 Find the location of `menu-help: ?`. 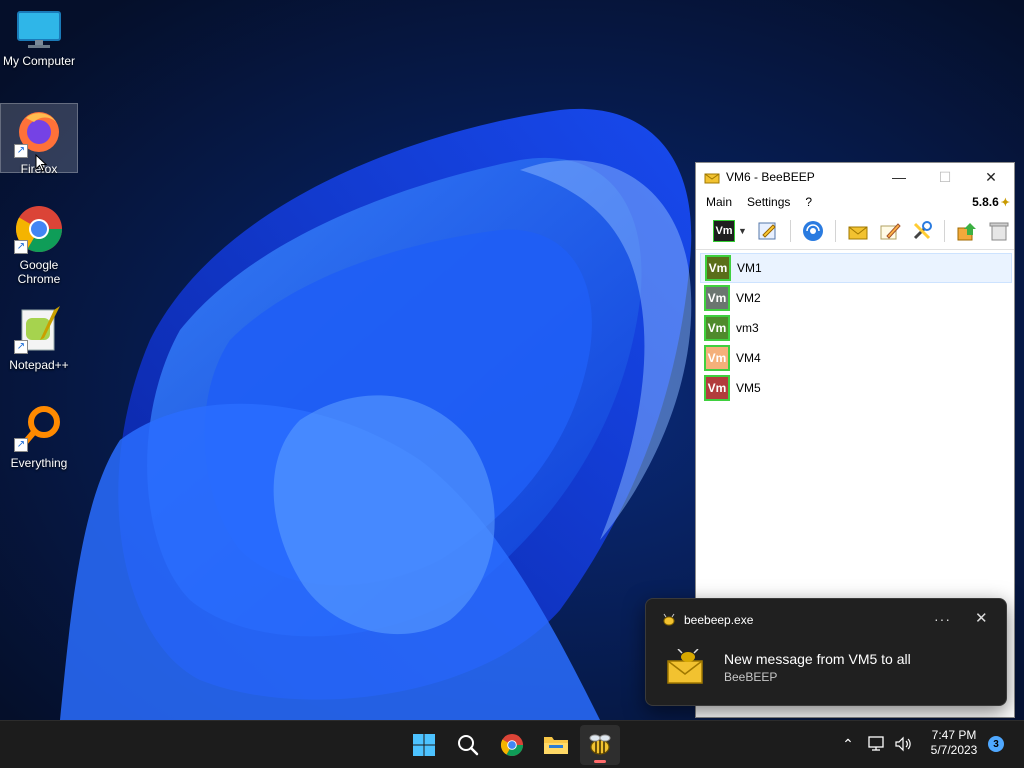

menu-help: ? is located at coordinates (806, 202).